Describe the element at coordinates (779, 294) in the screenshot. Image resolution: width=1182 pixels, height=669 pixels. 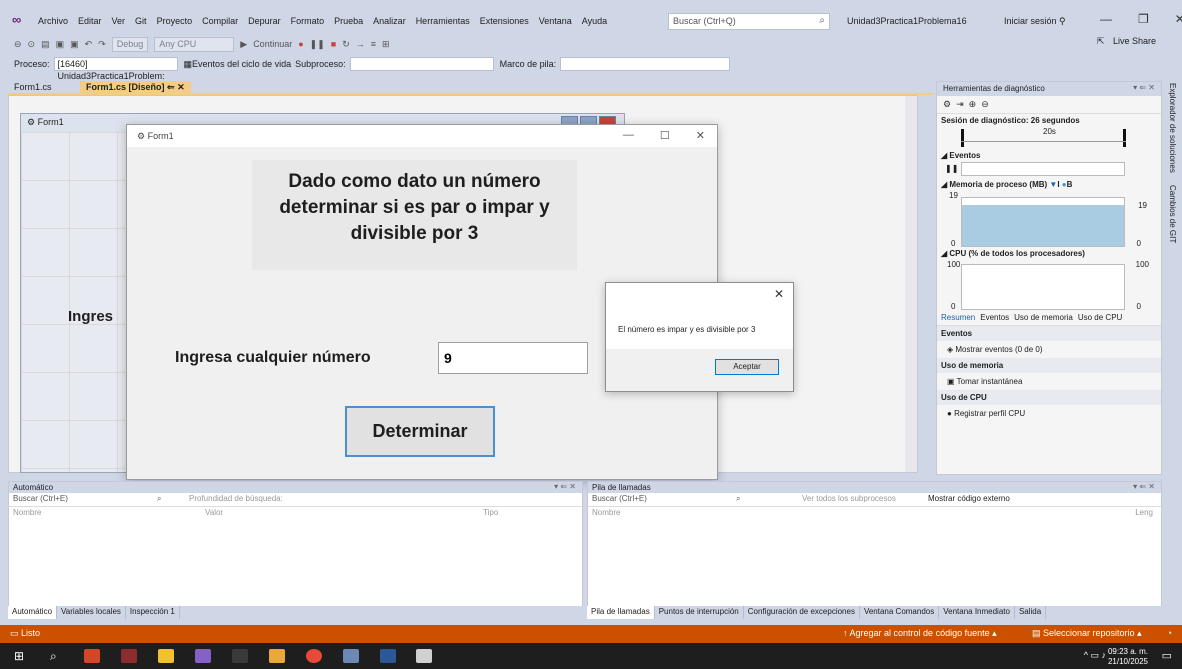
I see `msgbox-close-icon: ✕` at that location.